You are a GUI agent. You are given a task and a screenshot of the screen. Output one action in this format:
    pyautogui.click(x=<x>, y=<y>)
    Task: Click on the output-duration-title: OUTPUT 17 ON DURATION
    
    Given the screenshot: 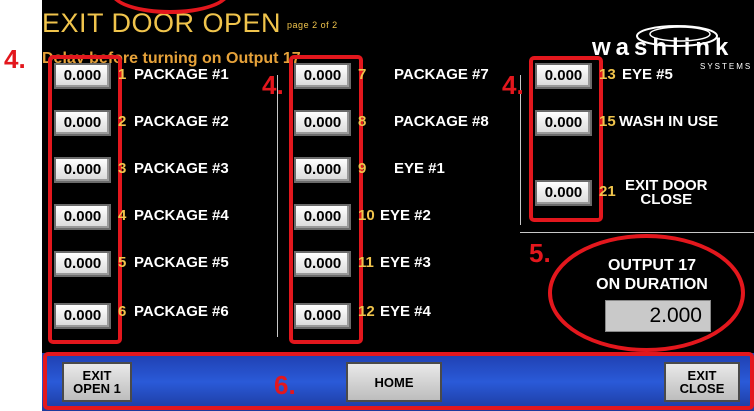 What is the action you would take?
    pyautogui.click(x=652, y=275)
    